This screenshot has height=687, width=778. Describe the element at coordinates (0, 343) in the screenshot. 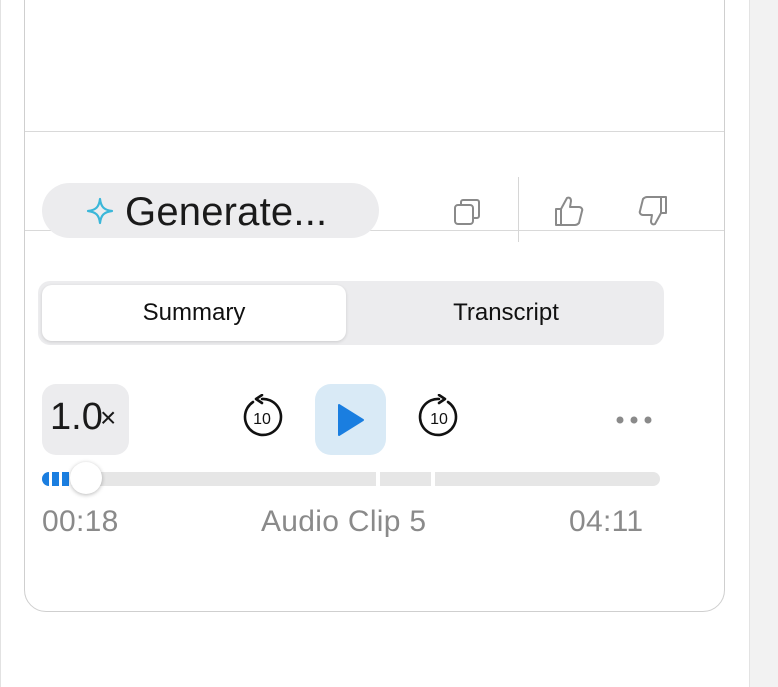

I see `window-left-edge` at that location.